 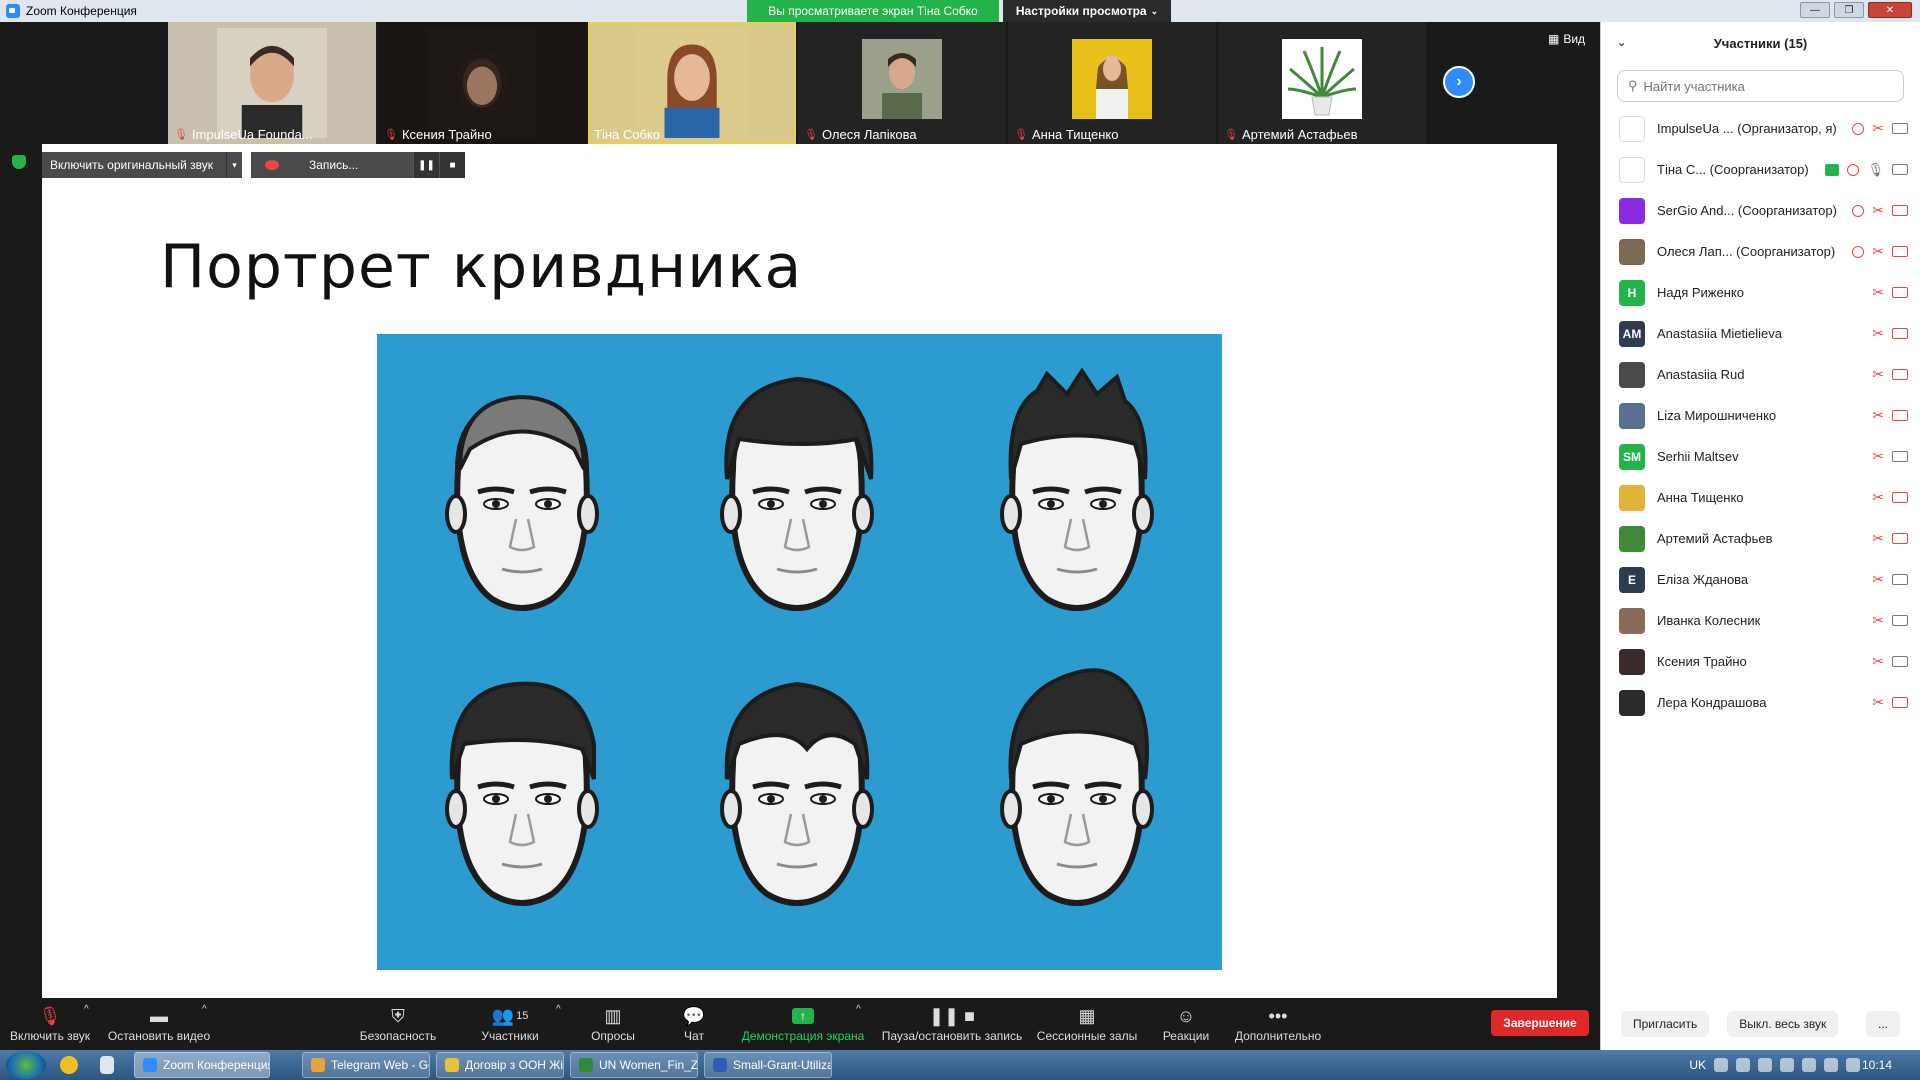 I want to click on file-explorer-icon, so click(x=107, y=1065).